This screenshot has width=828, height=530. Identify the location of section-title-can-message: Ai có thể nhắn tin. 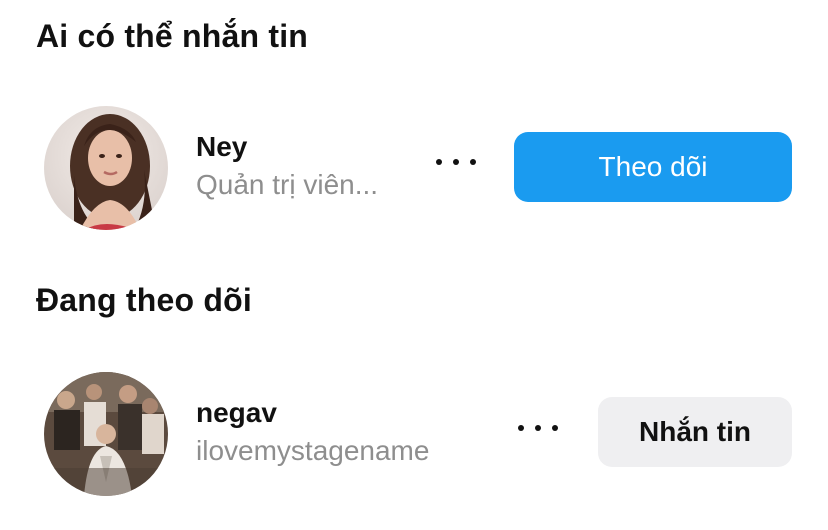
(172, 36).